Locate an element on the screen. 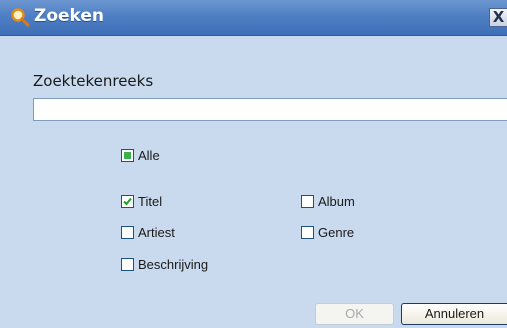 Image resolution: width=507 pixels, height=328 pixels. checkbox-artist: Artiest is located at coordinates (148, 232).